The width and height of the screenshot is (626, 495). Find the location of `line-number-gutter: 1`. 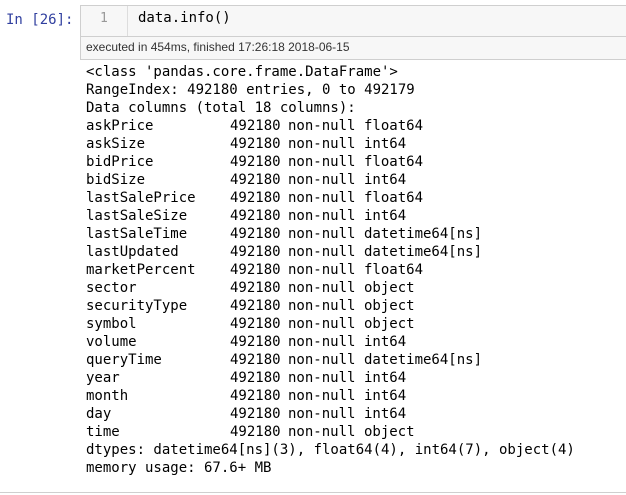

line-number-gutter: 1 is located at coordinates (104, 21).